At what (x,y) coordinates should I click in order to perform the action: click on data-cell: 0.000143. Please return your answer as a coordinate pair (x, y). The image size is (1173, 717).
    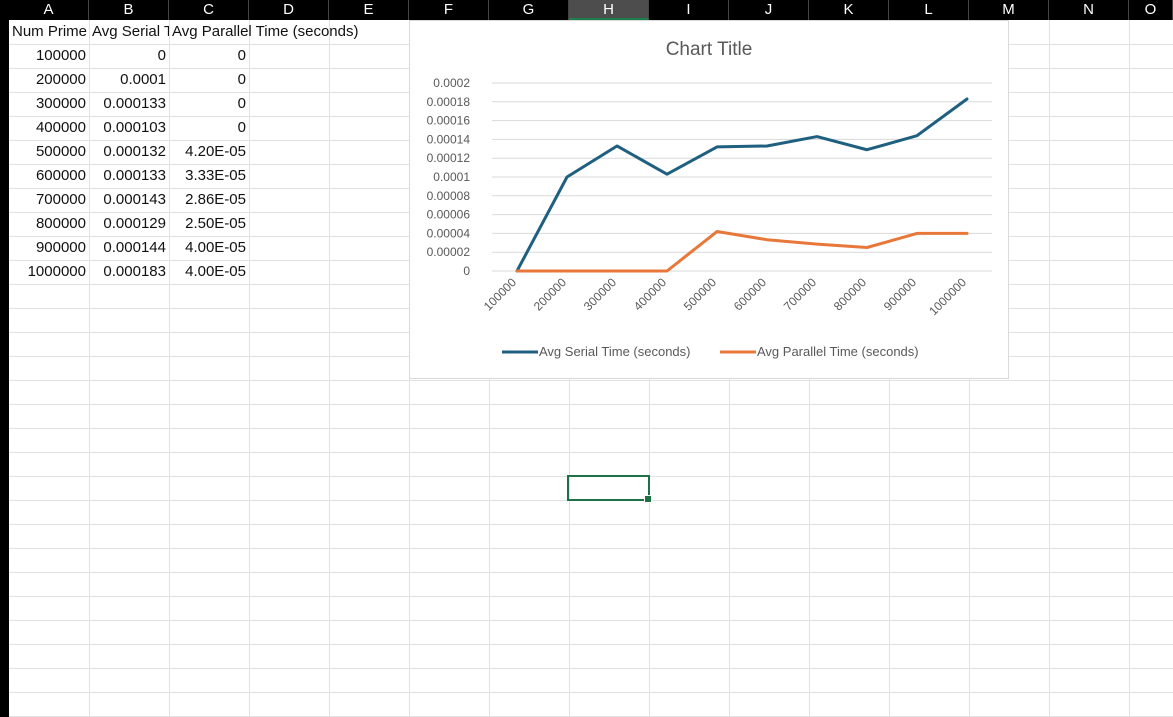
    Looking at the image, I should click on (129, 200).